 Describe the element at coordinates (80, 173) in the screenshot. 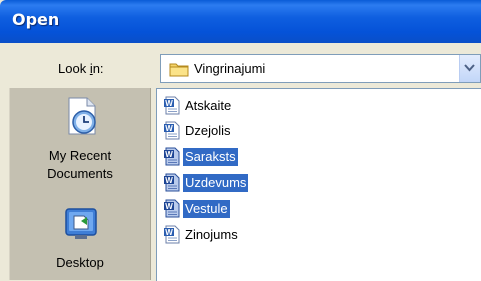

I see `place-label-line2: Documents` at that location.